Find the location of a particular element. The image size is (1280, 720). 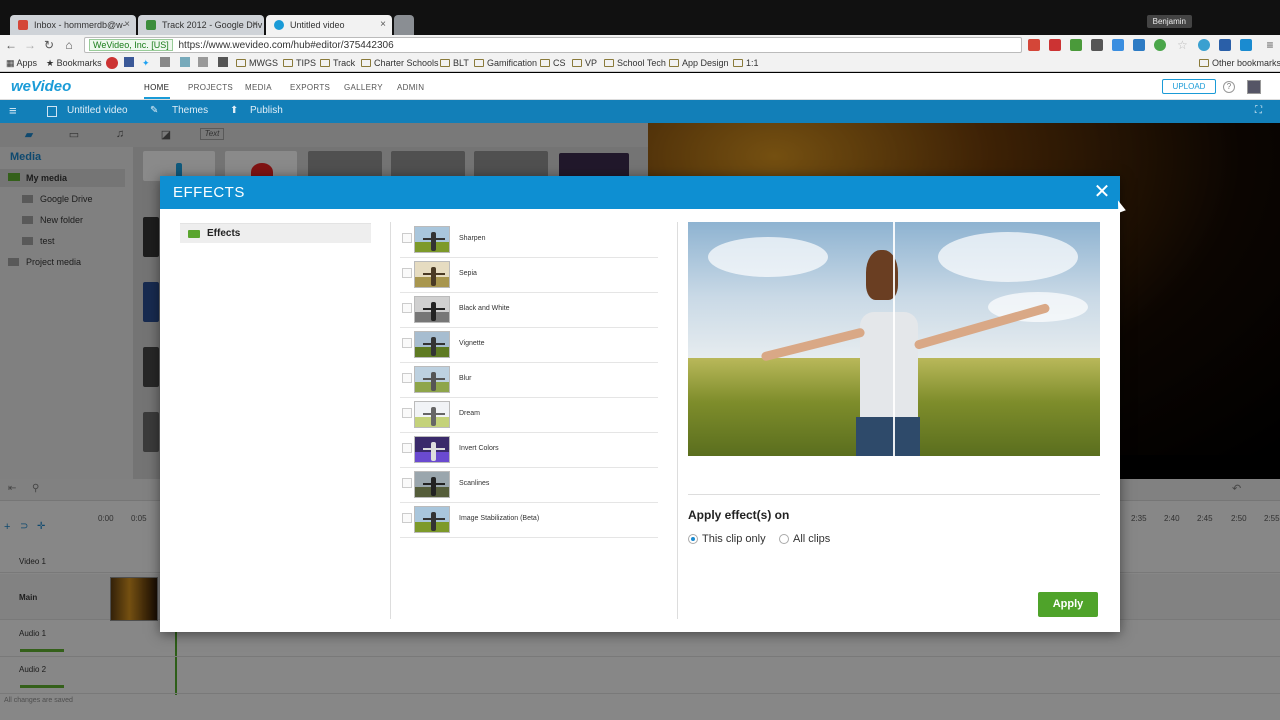

radio-label: All clips is located at coordinates (811, 539).